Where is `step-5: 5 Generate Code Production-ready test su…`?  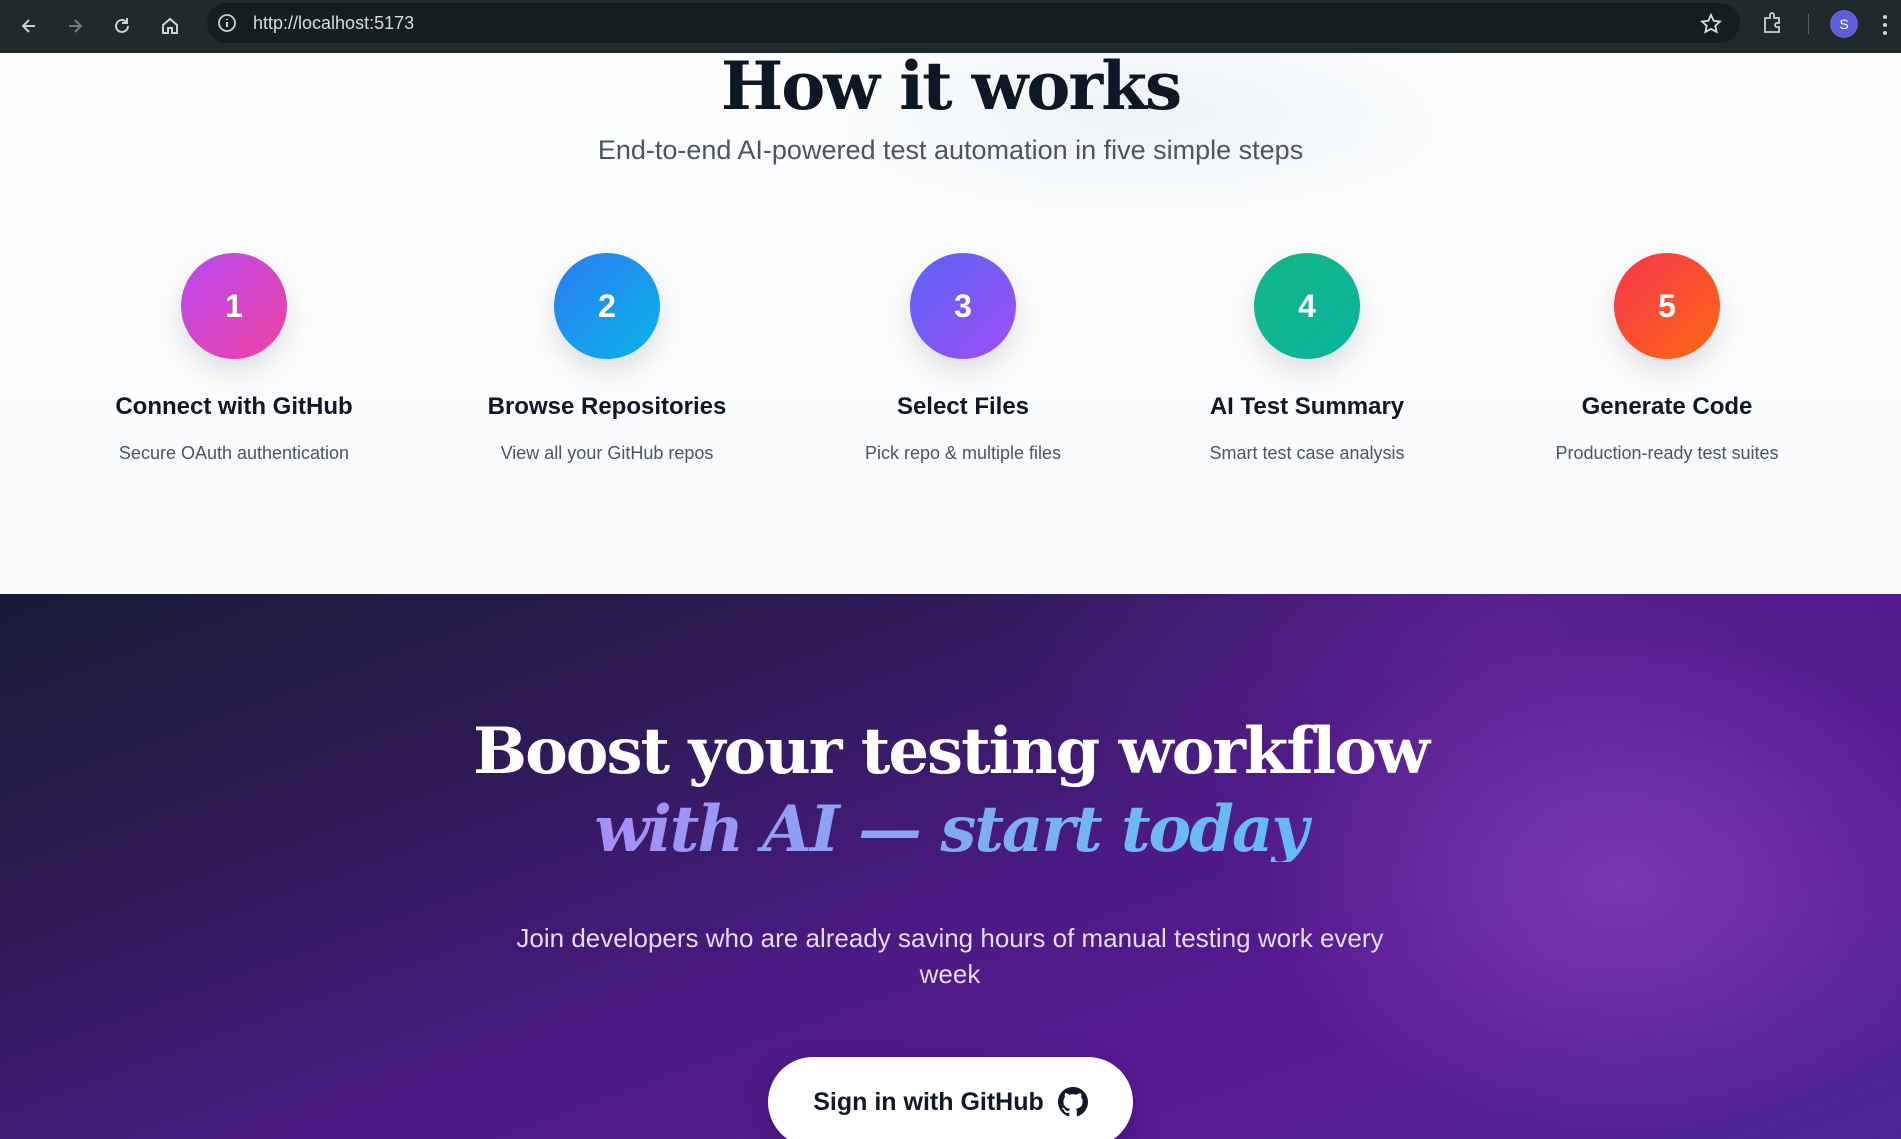 step-5: 5 Generate Code Production-ready test su… is located at coordinates (1667, 358).